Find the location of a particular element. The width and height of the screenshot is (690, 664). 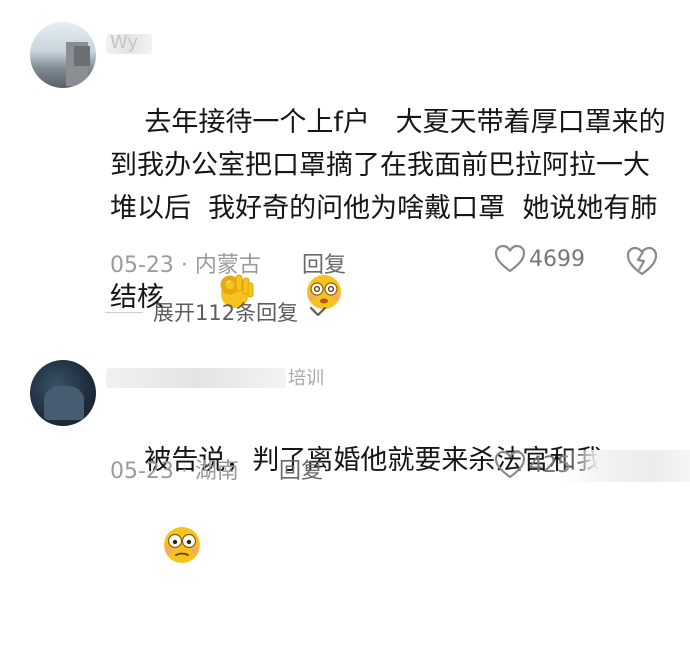

divider-line is located at coordinates (124, 312).